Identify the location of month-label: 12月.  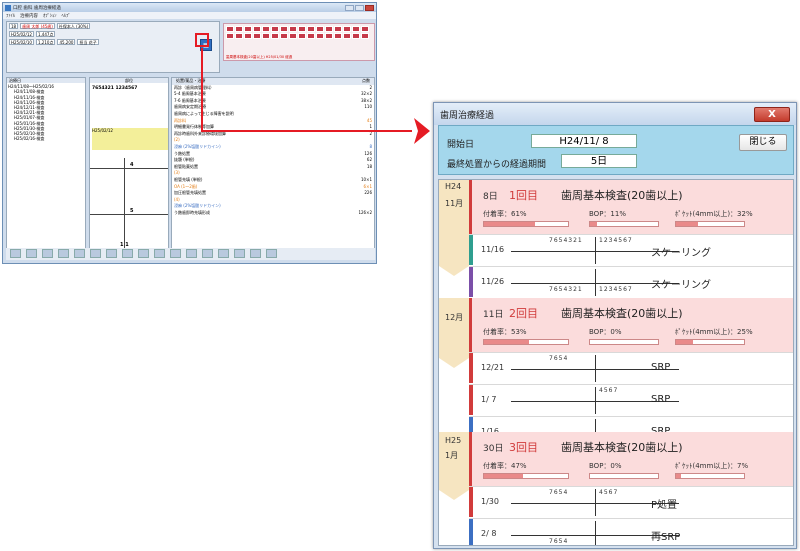
(454, 317).